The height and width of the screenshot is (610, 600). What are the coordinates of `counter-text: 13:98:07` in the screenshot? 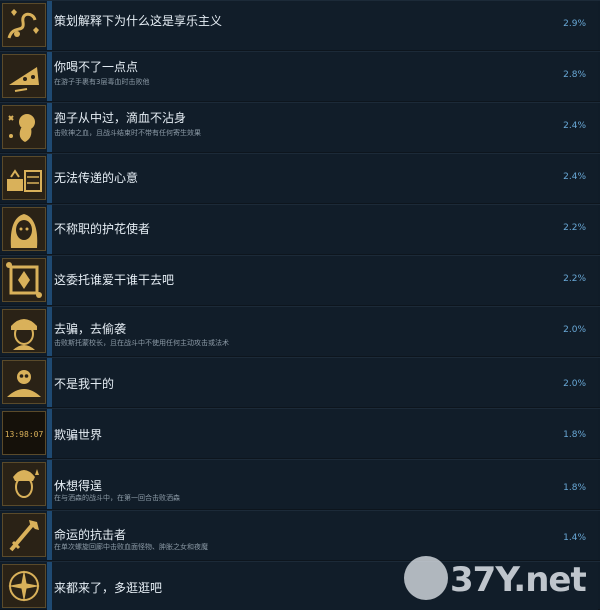 It's located at (24, 434).